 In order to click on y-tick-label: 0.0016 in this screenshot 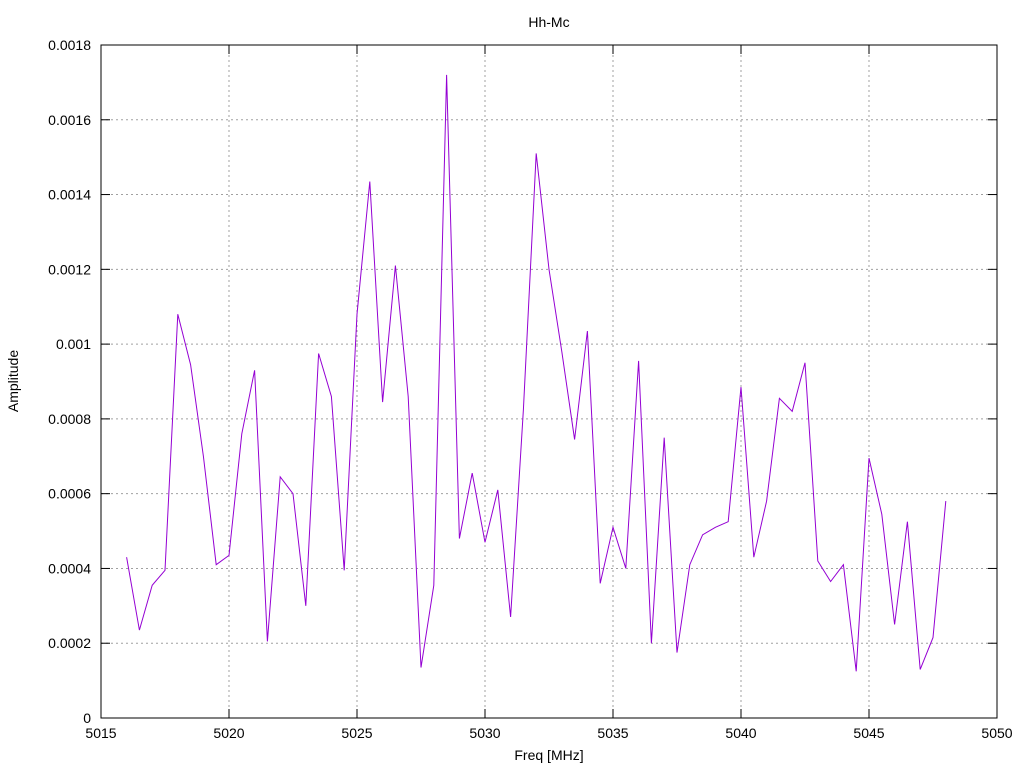, I will do `click(69, 120)`.